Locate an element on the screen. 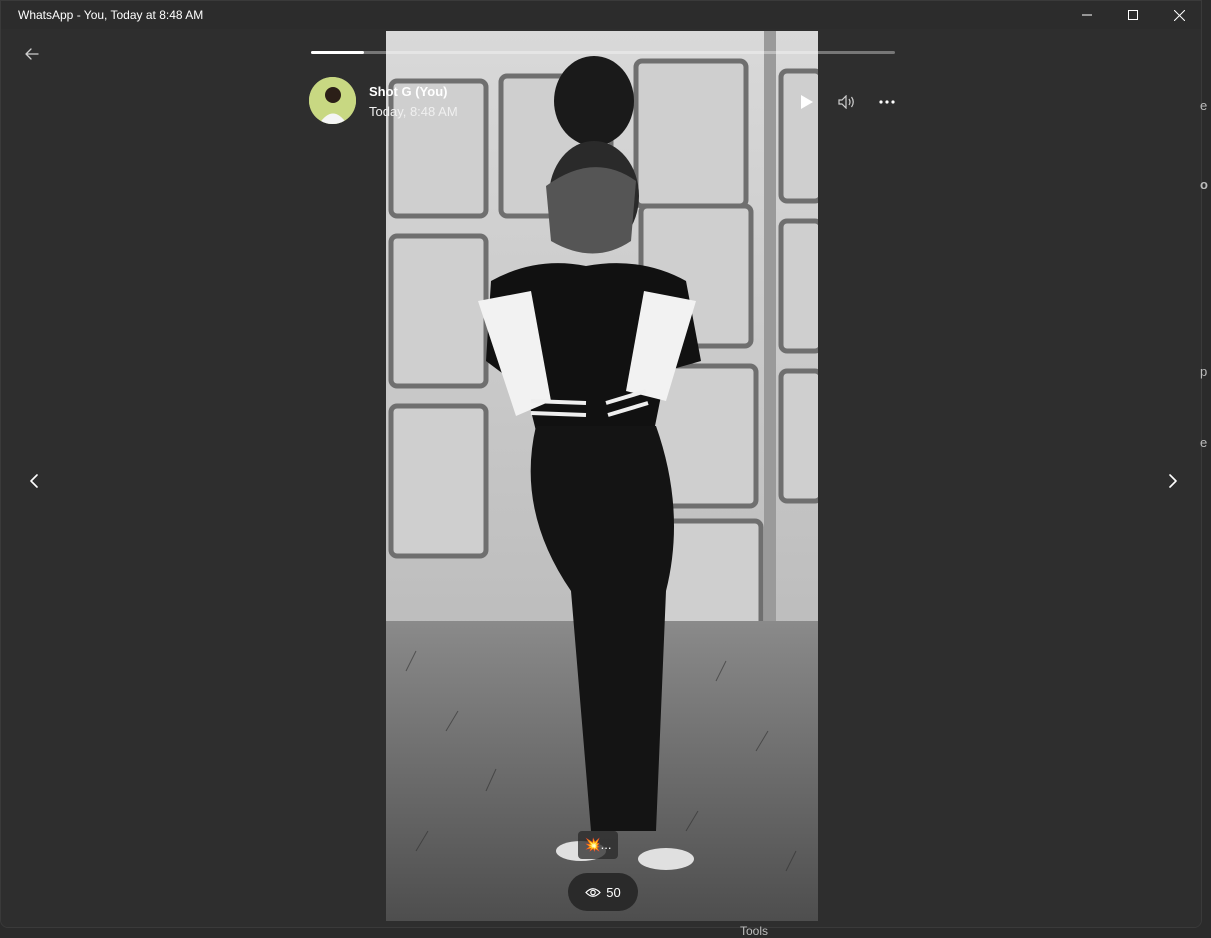  close-icon is located at coordinates (1179, 15).